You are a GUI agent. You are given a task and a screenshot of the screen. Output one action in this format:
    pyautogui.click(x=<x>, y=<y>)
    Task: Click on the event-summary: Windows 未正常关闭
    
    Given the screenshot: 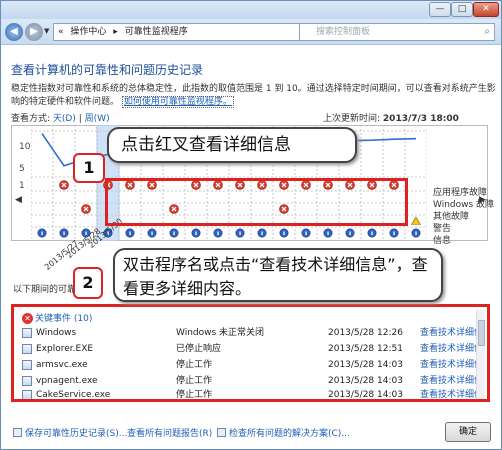 What is the action you would take?
    pyautogui.click(x=220, y=333)
    